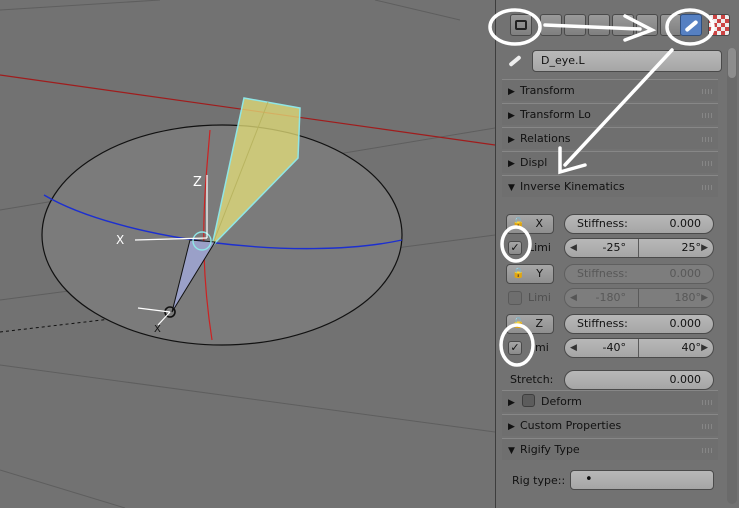 The image size is (739, 508). What do you see at coordinates (610, 449) in the screenshot?
I see `section-rigify-type: ▼ Rigify Type` at bounding box center [610, 449].